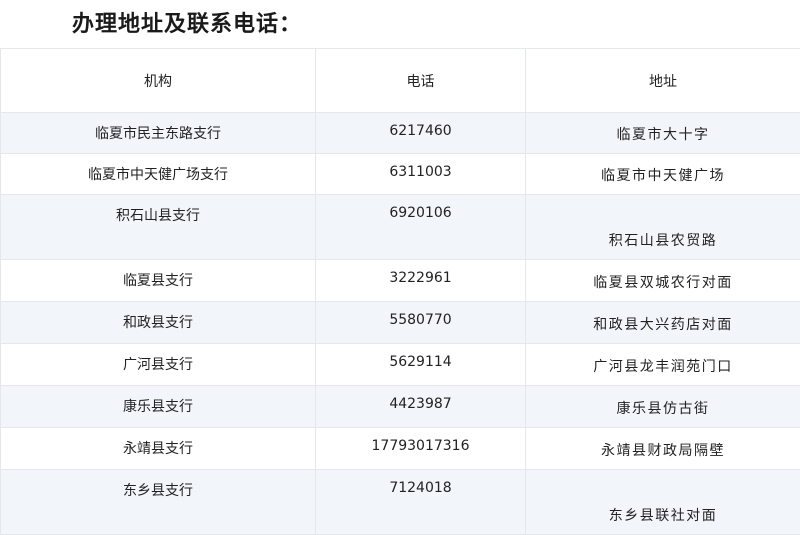  I want to click on table-row: 和政县支行 5580770 和政县大兴药店对面, so click(400, 323).